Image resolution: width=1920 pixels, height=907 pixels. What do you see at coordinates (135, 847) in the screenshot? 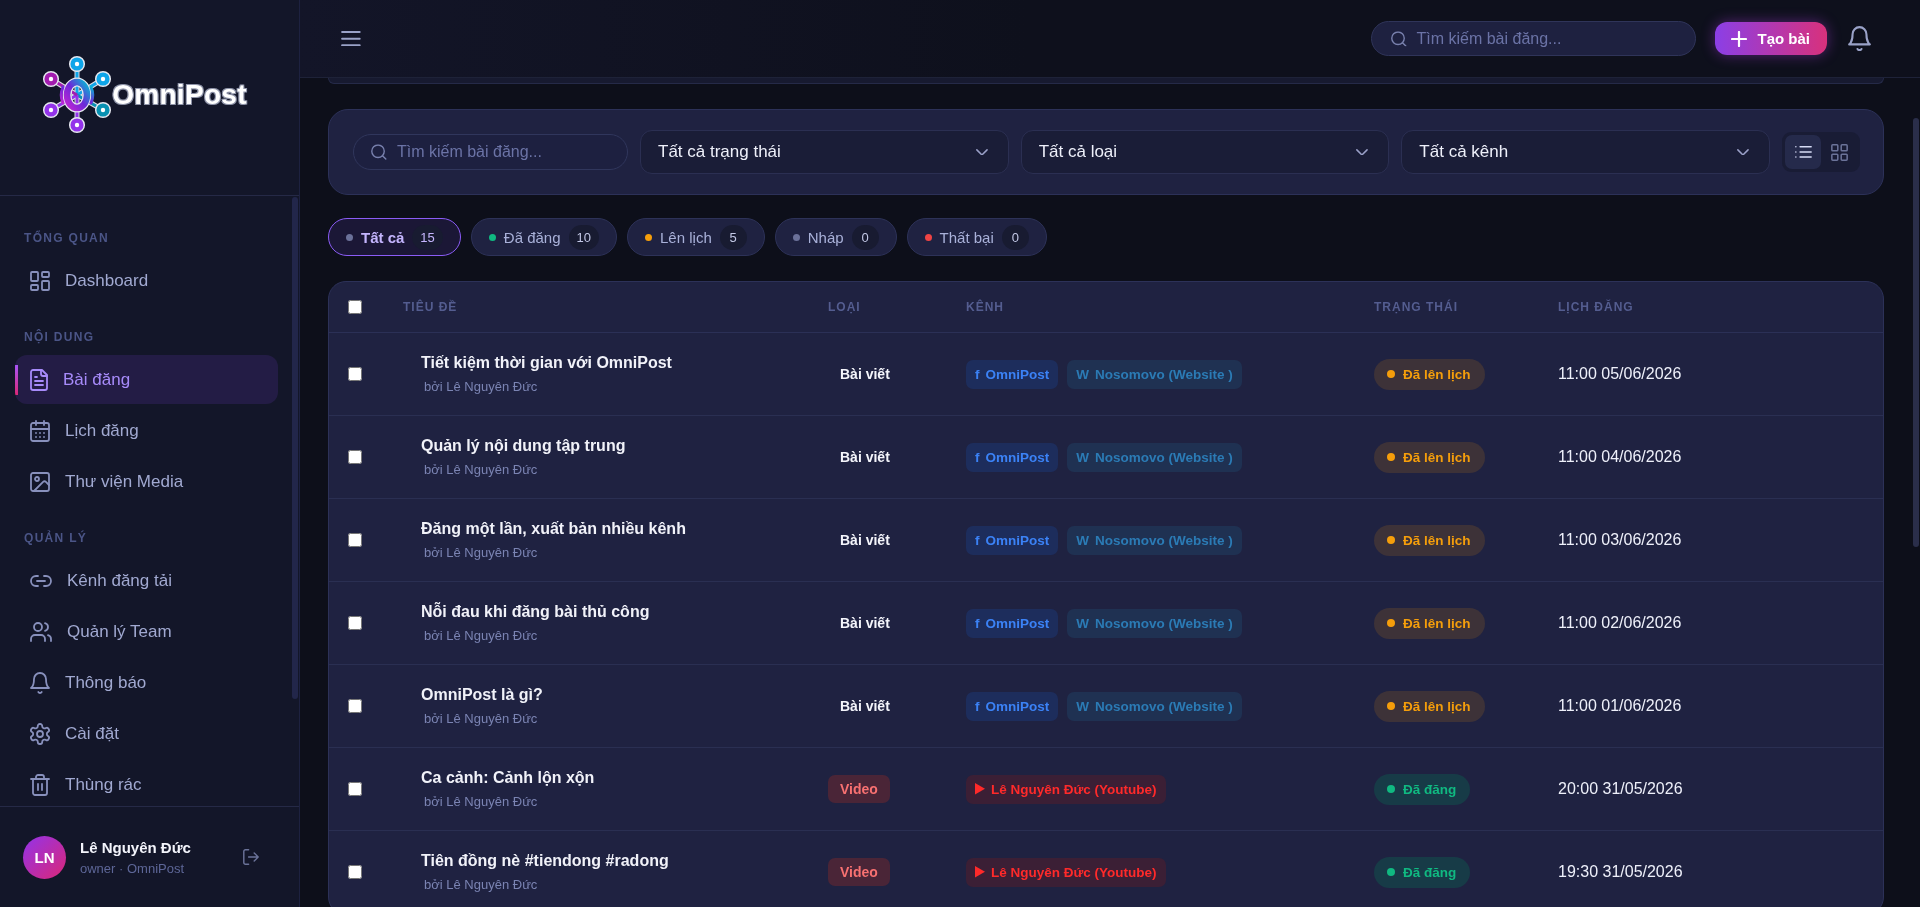
I see `user-name: Lê Nguyên Đức` at bounding box center [135, 847].